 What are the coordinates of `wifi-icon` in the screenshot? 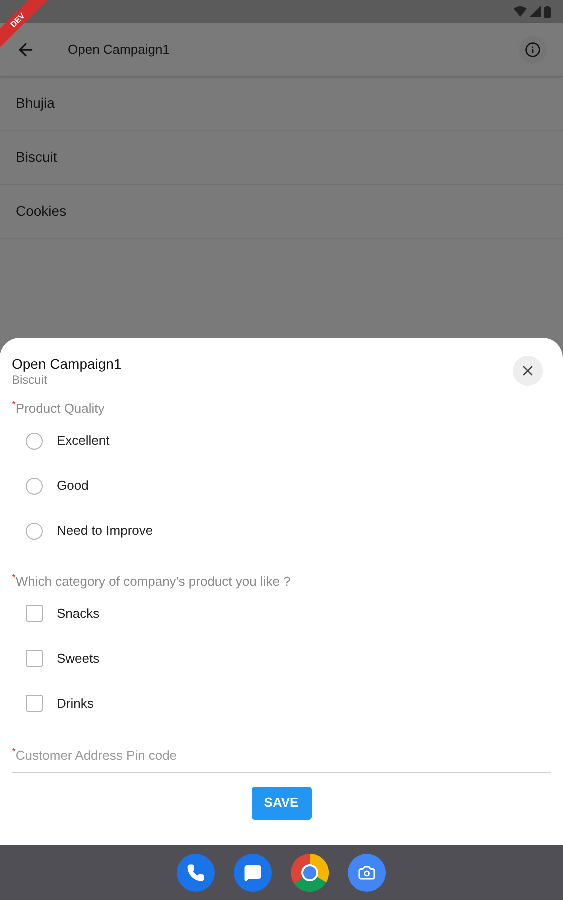 It's located at (520, 11).